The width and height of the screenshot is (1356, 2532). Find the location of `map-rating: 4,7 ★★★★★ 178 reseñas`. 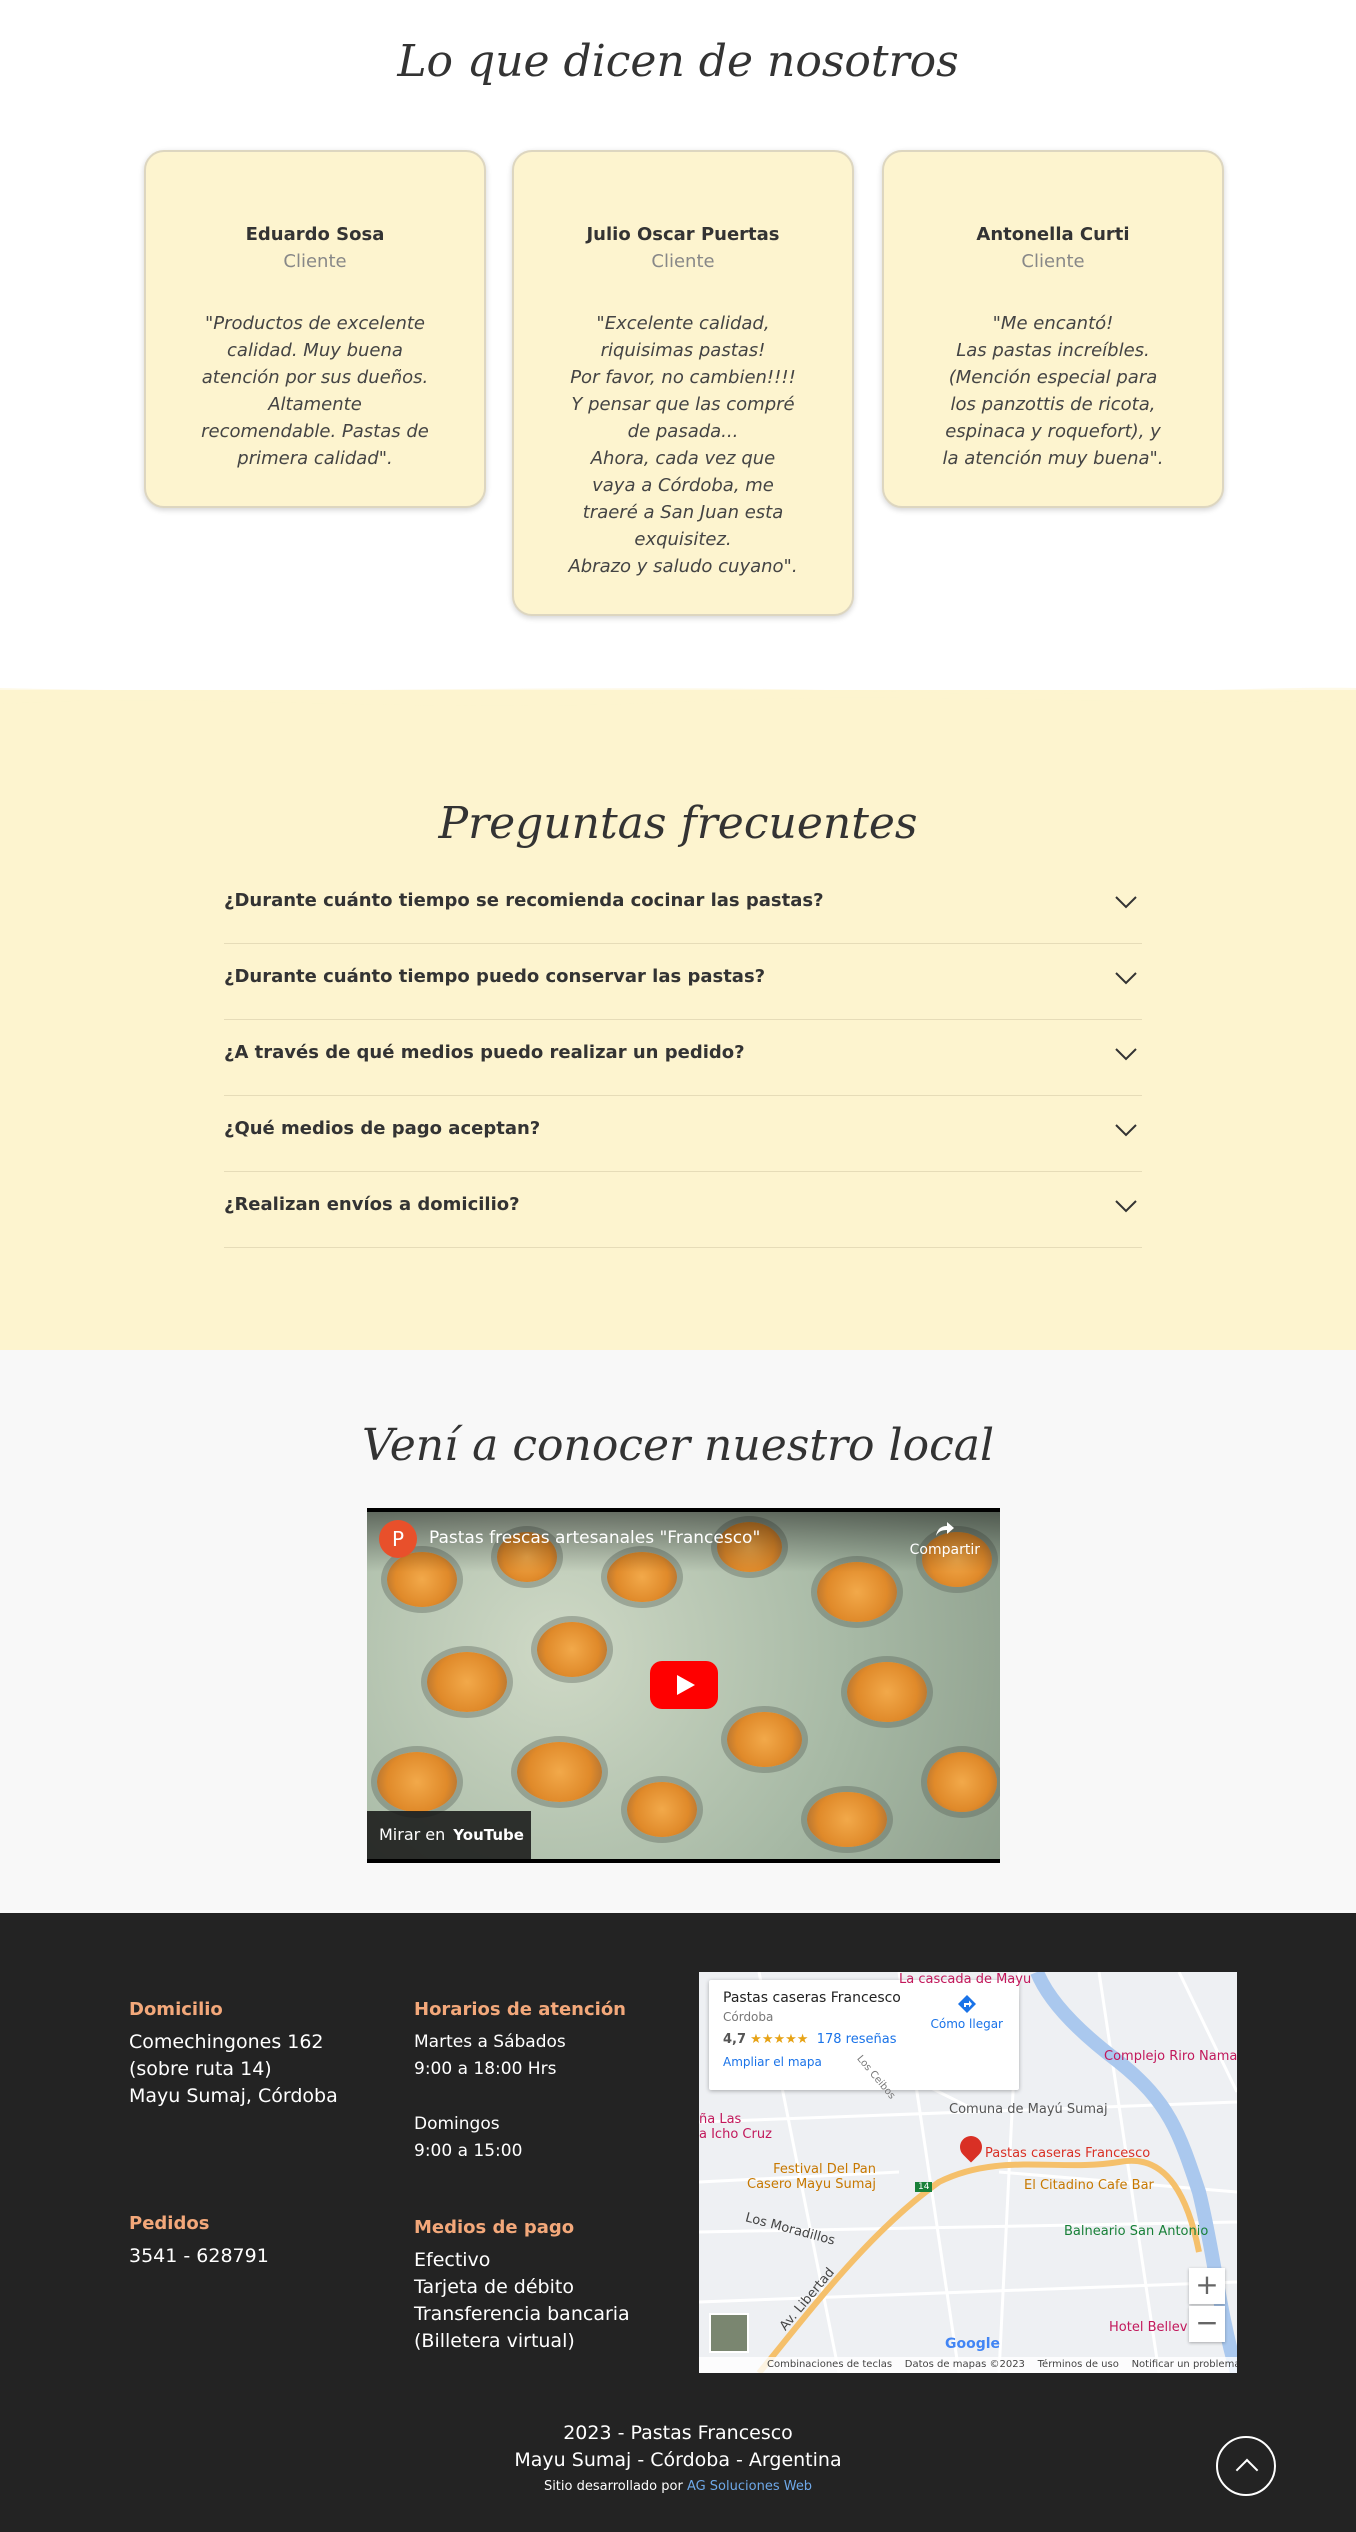

map-rating: 4,7 ★★★★★ 178 reseñas is located at coordinates (810, 2039).